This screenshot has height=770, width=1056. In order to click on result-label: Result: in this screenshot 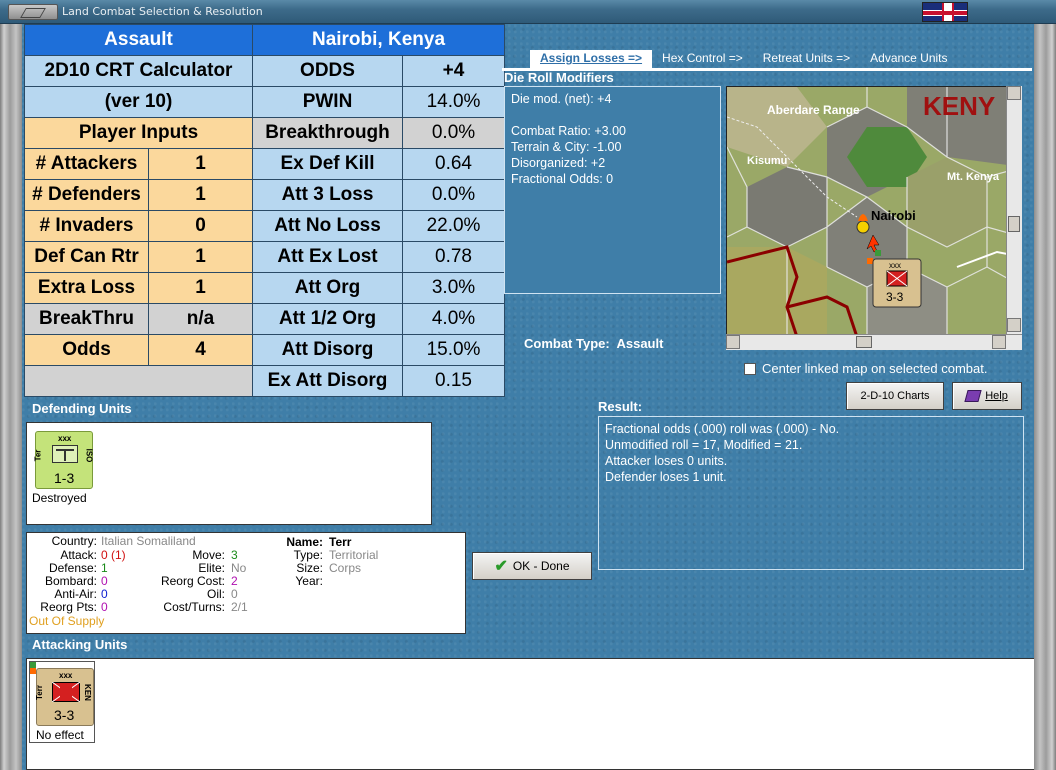, I will do `click(620, 406)`.